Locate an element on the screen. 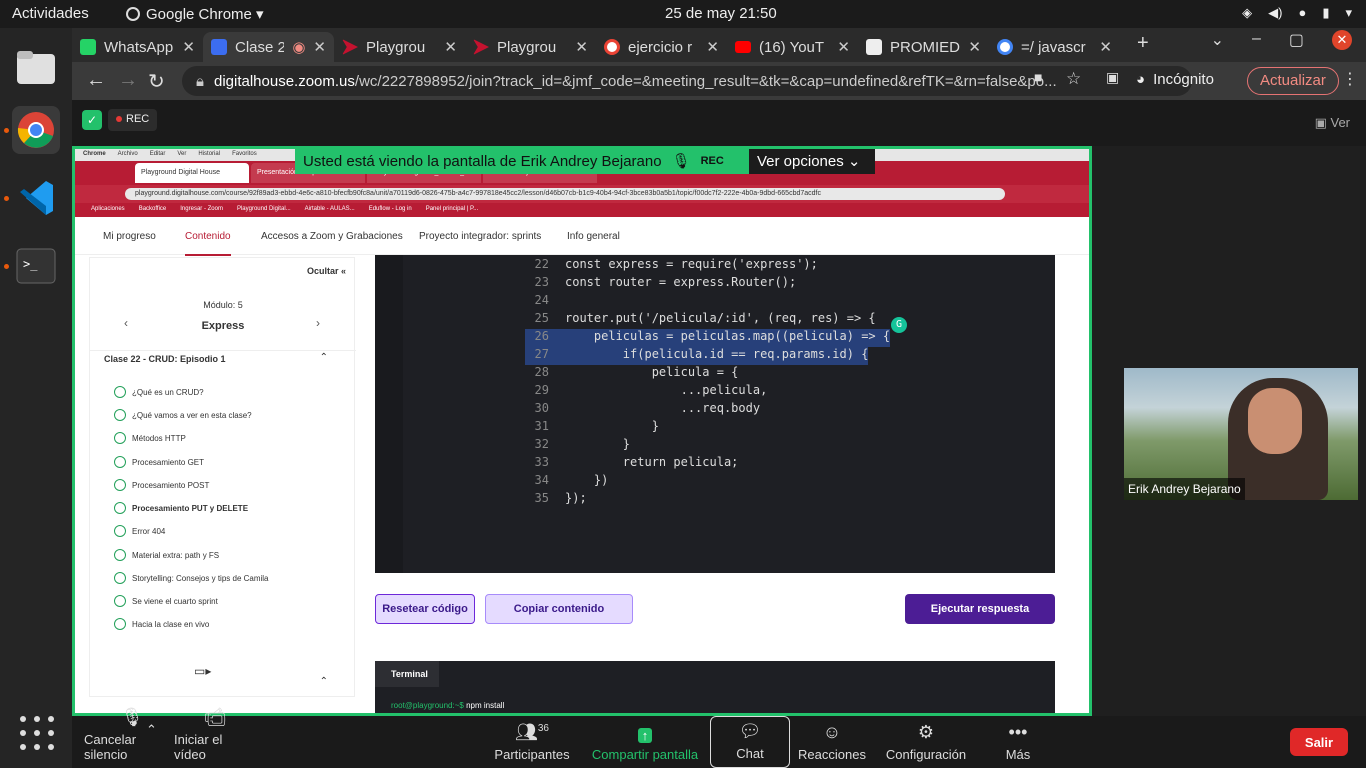 The image size is (1366, 768). update-button: Actualizar is located at coordinates (1293, 81).